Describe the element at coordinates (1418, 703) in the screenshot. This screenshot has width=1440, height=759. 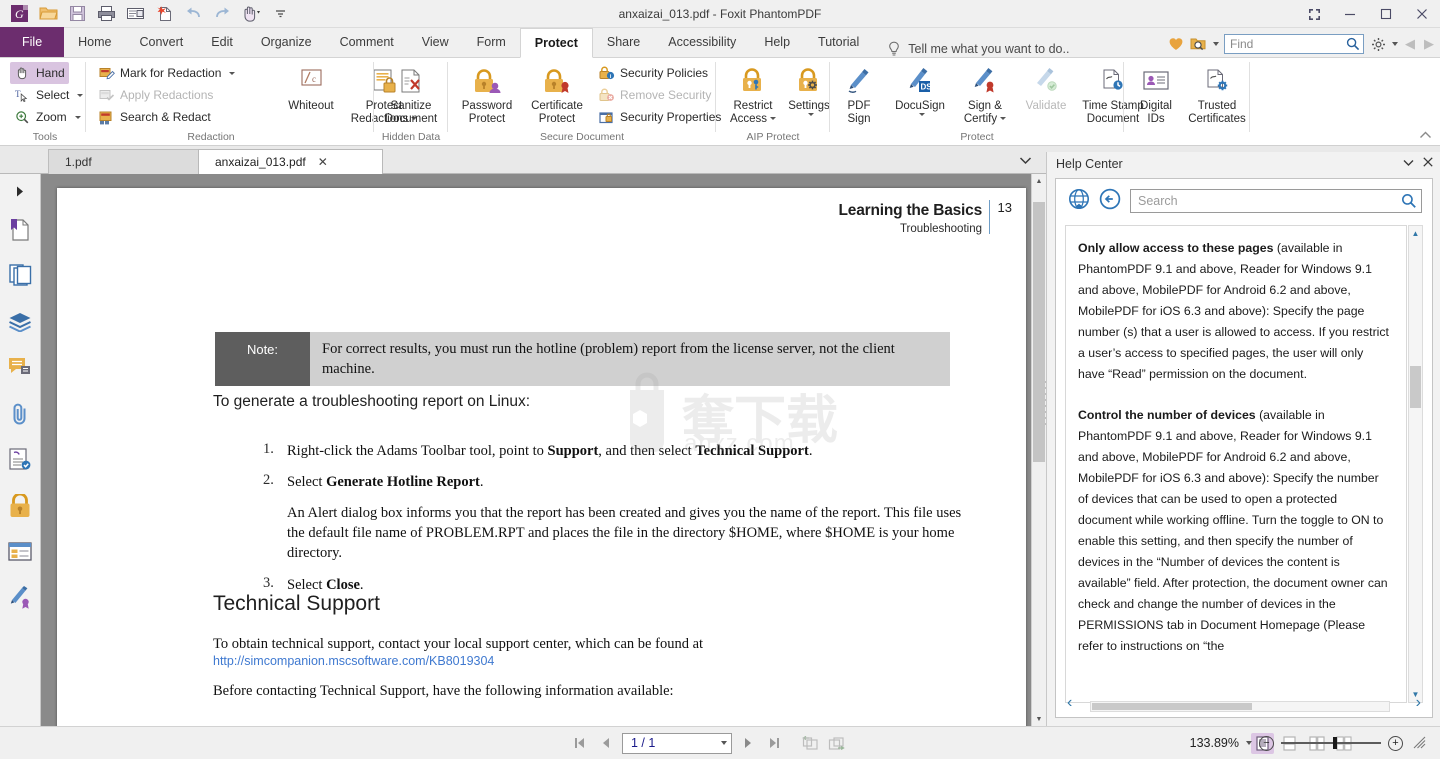
I see `help-next-icon: ›` at that location.